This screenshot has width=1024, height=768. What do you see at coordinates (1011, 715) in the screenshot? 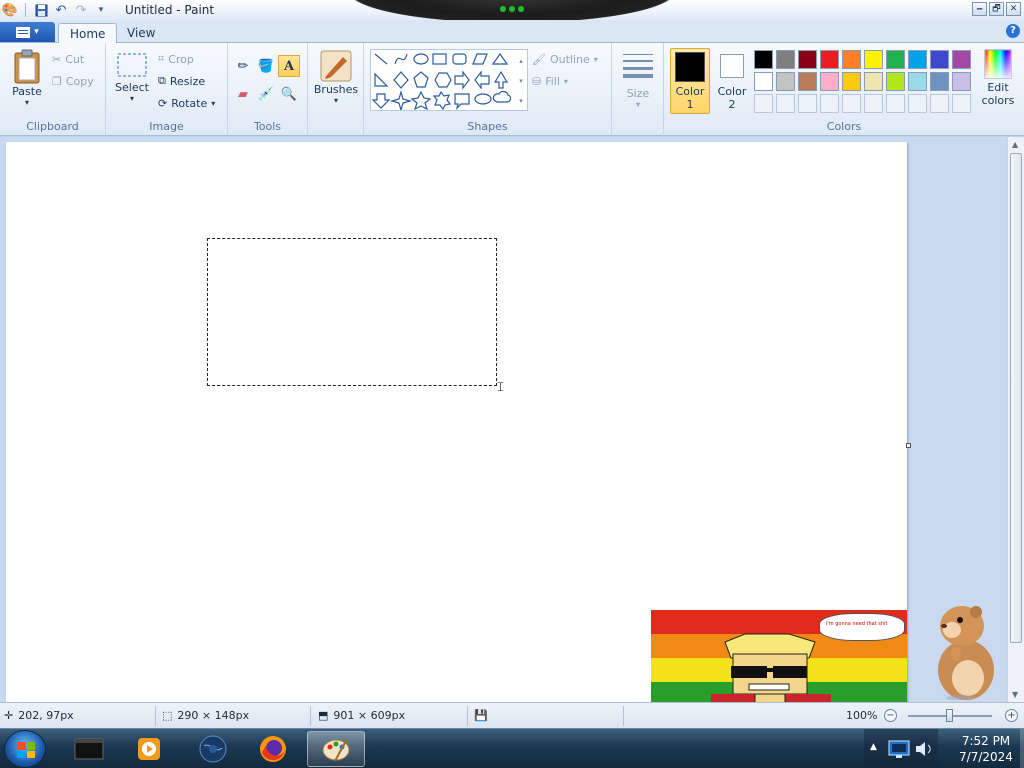
I see `zoom-in-button: +` at bounding box center [1011, 715].